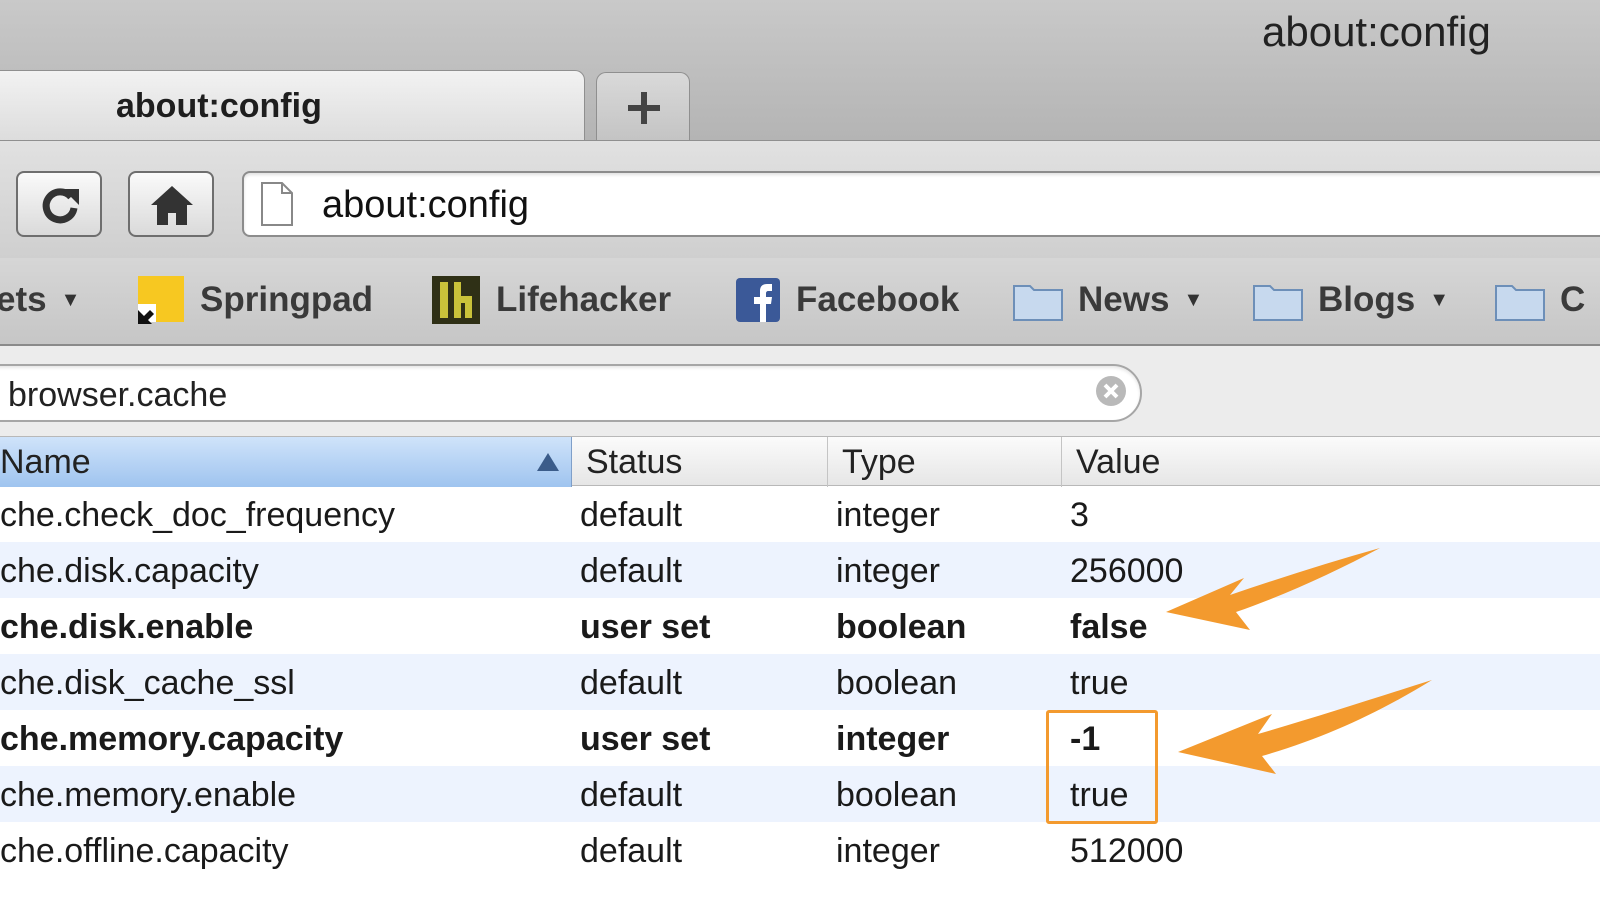 This screenshot has height=900, width=1600. I want to click on bookmark-facebook: Facebook, so click(846, 300).